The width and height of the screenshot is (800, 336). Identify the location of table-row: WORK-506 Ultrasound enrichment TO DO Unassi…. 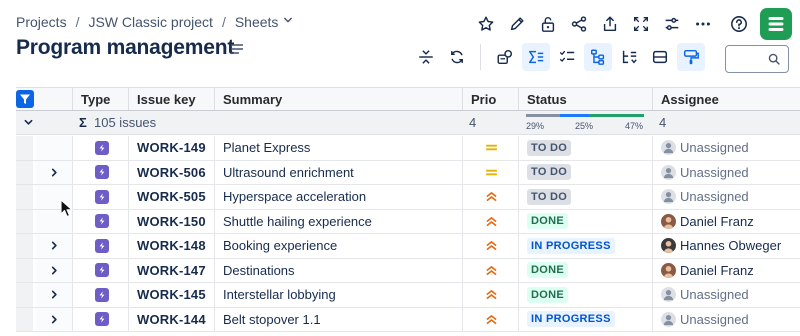
(408, 172).